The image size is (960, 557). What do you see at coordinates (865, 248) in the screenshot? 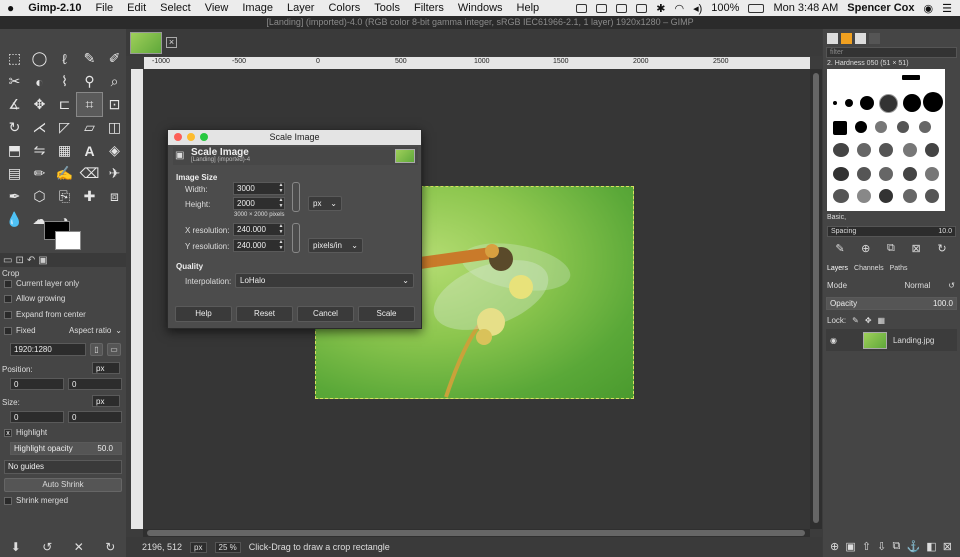
I see `new-brush-icon: ⊕` at bounding box center [865, 248].